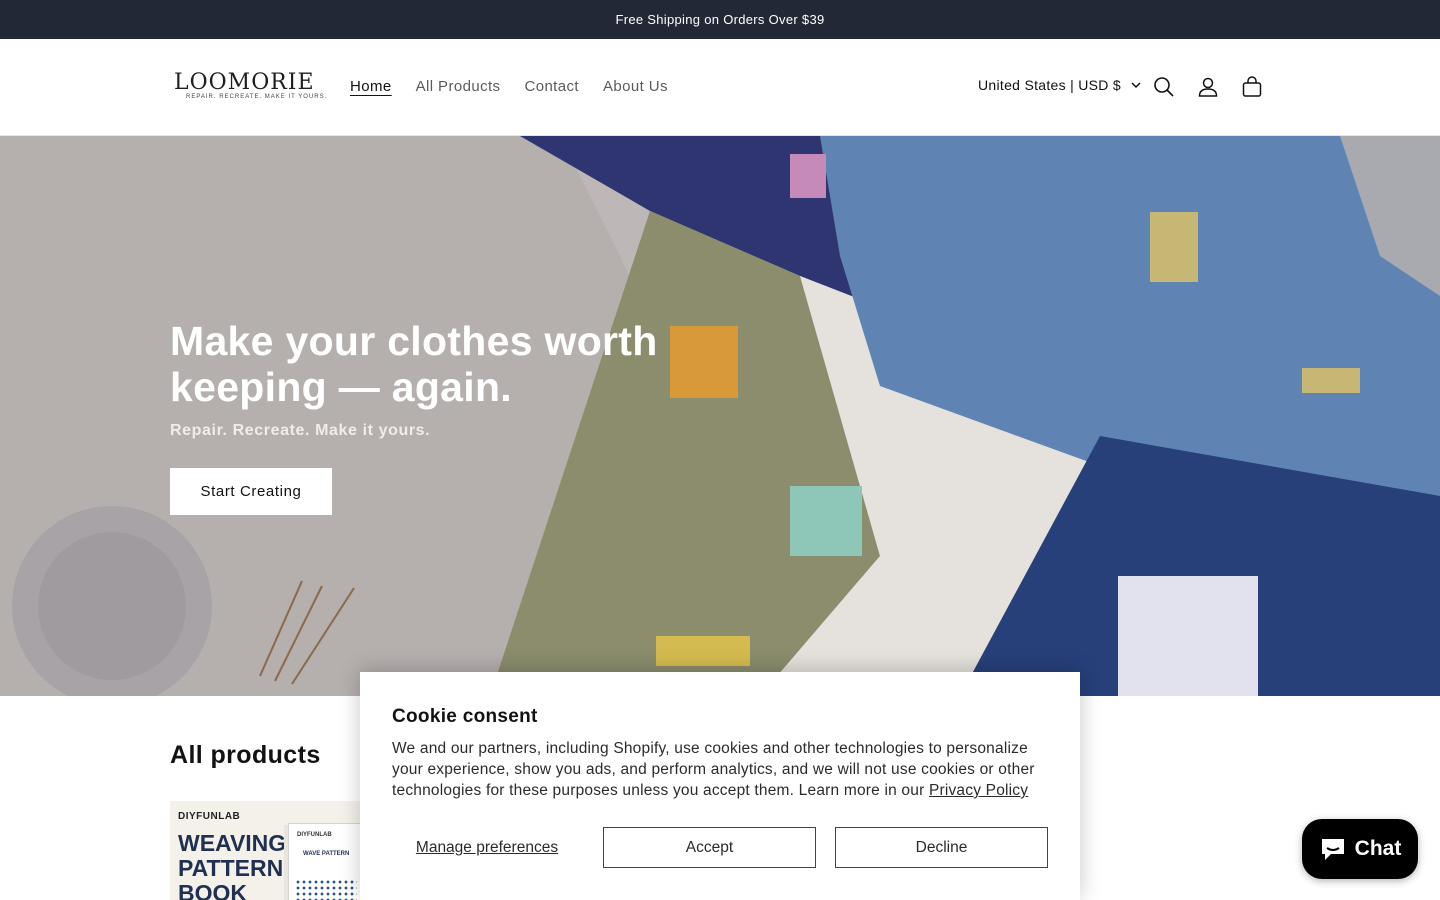  I want to click on privacy-policy-link: Privacy Policy, so click(978, 790).